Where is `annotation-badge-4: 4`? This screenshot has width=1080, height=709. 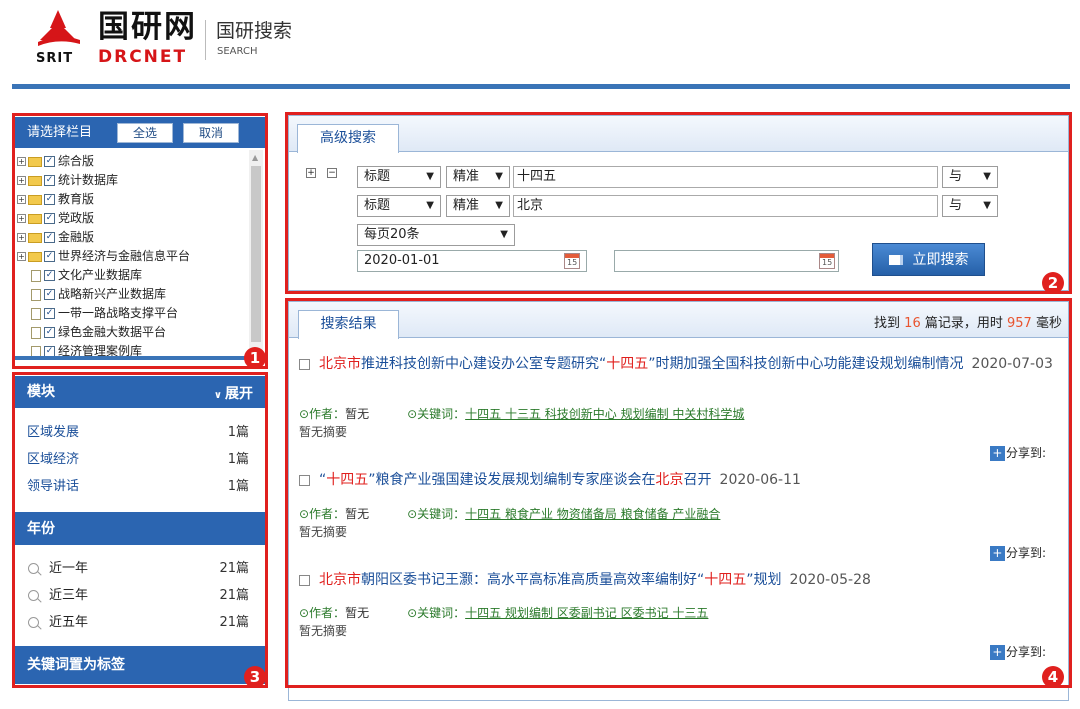
annotation-badge-4: 4 is located at coordinates (1053, 677).